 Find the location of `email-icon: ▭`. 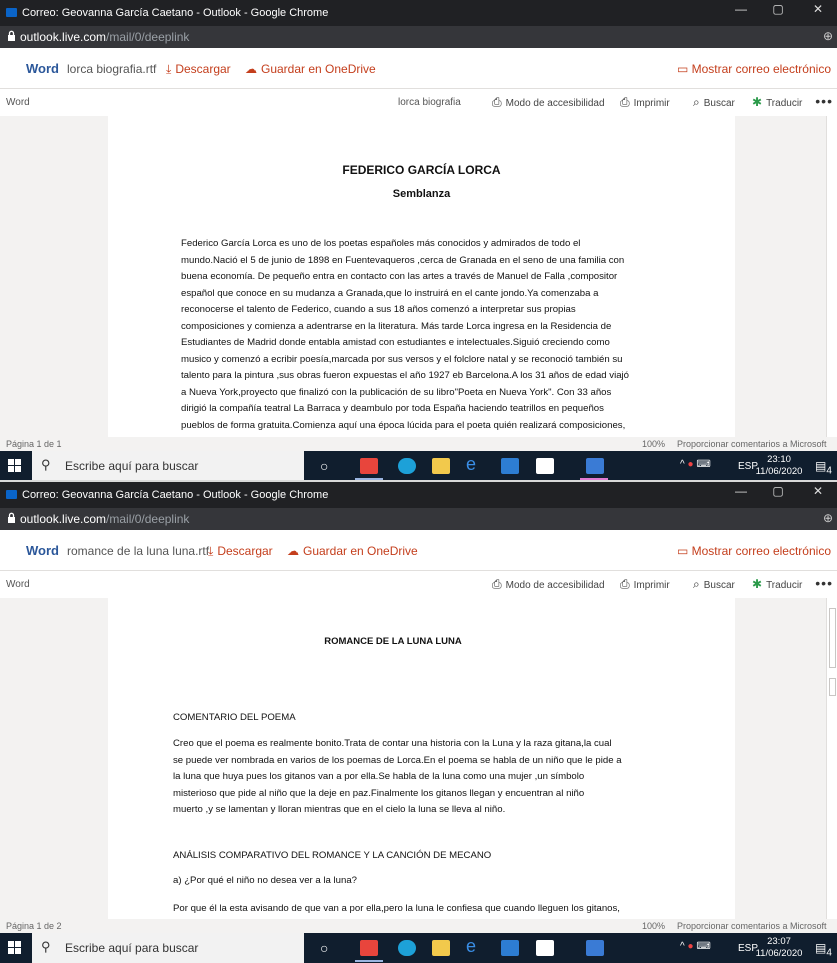

email-icon: ▭ is located at coordinates (684, 69).